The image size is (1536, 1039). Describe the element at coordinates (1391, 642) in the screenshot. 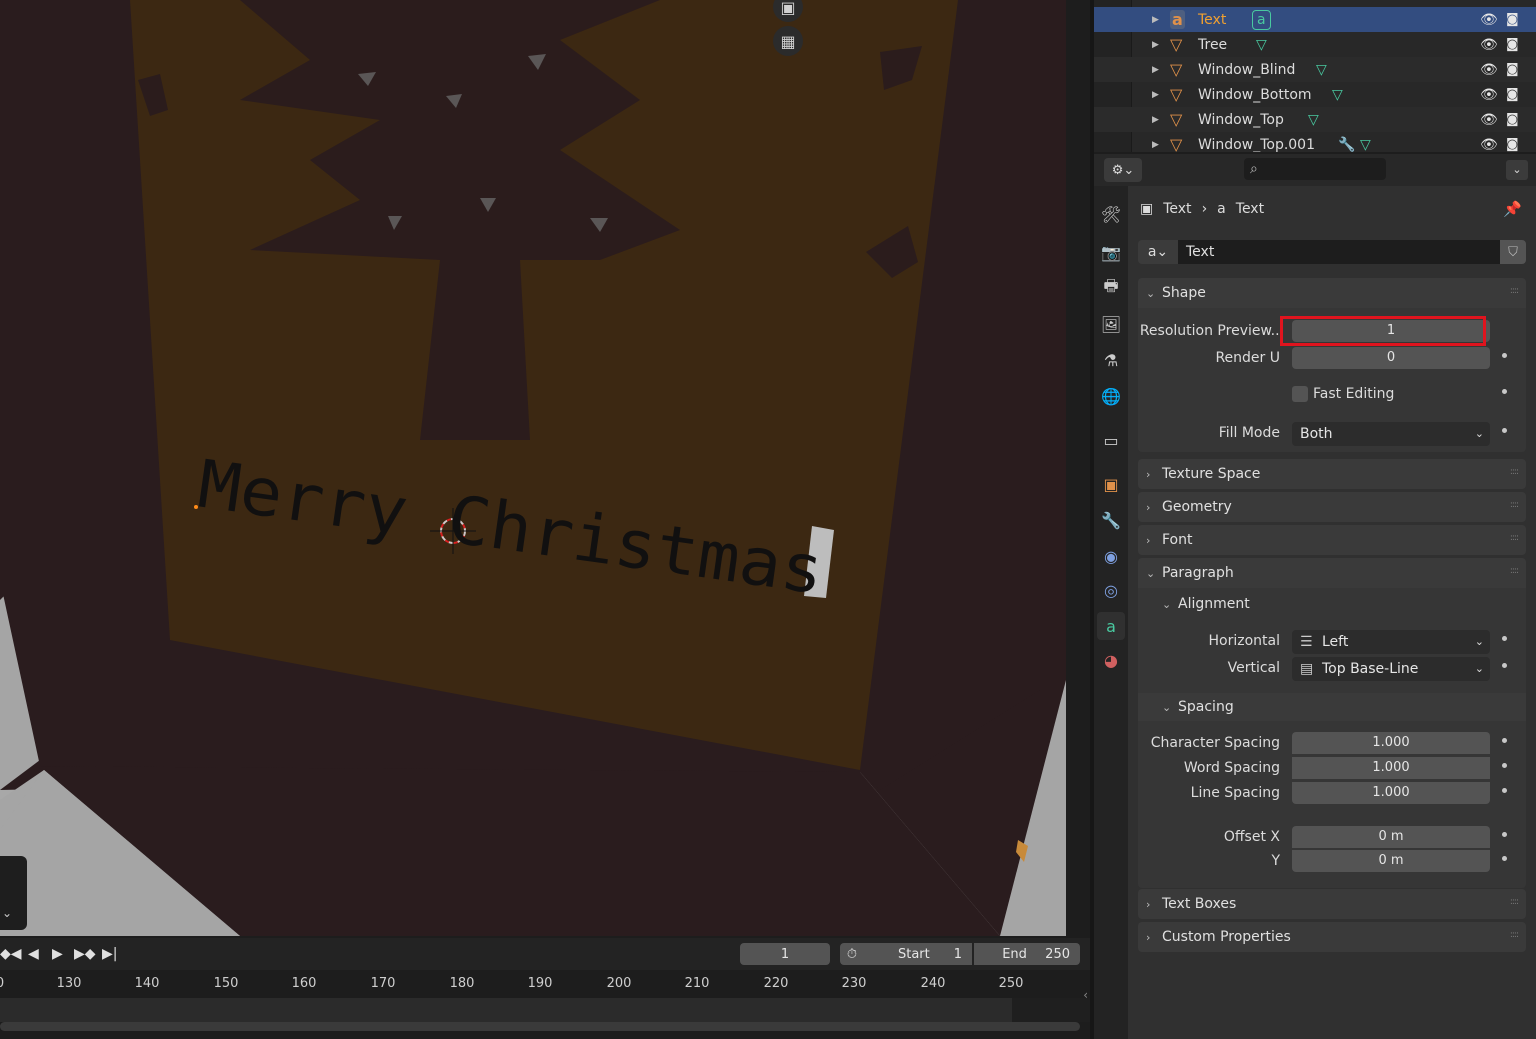

I see `horizontal-align-select: ☰ Left ⌄` at that location.